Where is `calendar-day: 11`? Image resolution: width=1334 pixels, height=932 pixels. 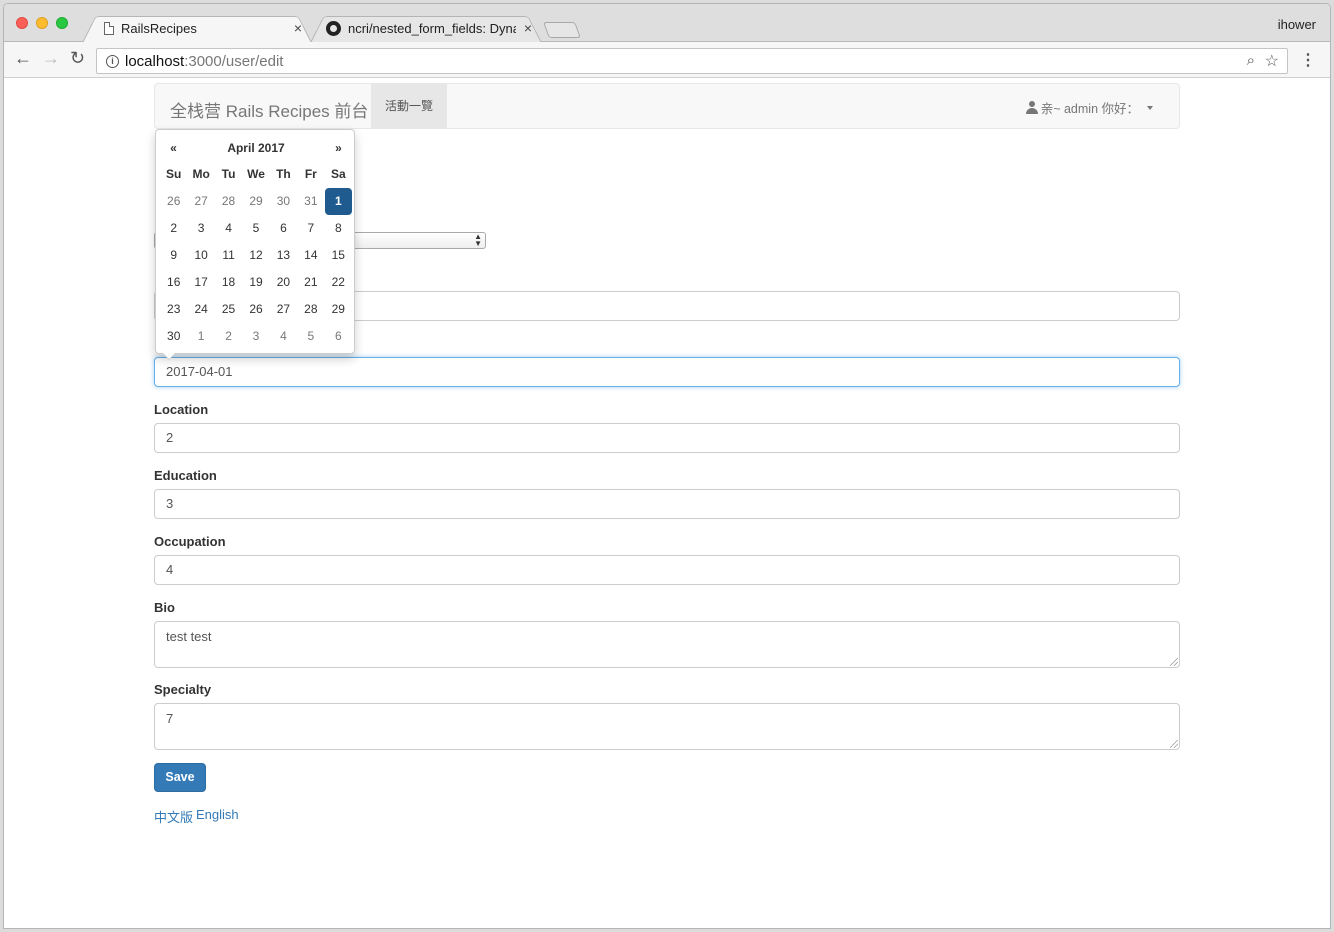
calendar-day: 11 is located at coordinates (228, 255).